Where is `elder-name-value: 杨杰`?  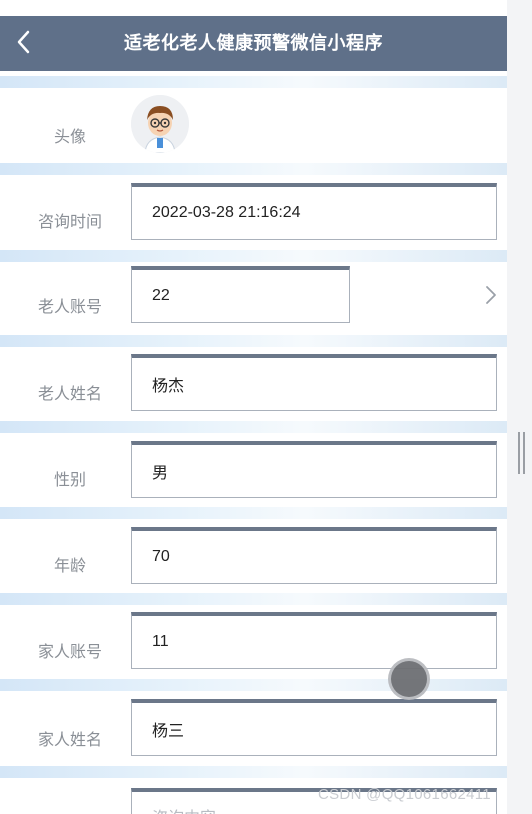 elder-name-value: 杨杰 is located at coordinates (168, 386).